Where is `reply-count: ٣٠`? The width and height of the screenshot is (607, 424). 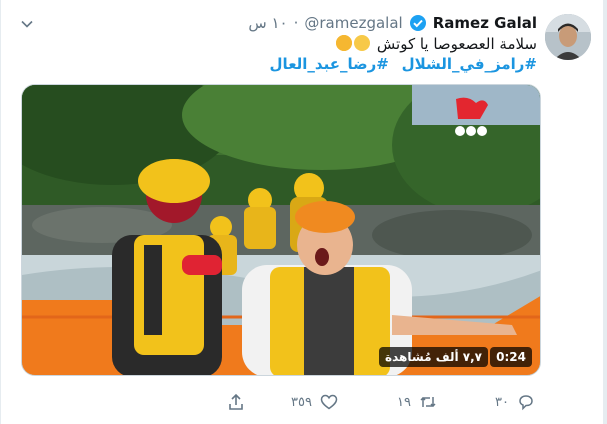 reply-count: ٣٠ is located at coordinates (502, 402).